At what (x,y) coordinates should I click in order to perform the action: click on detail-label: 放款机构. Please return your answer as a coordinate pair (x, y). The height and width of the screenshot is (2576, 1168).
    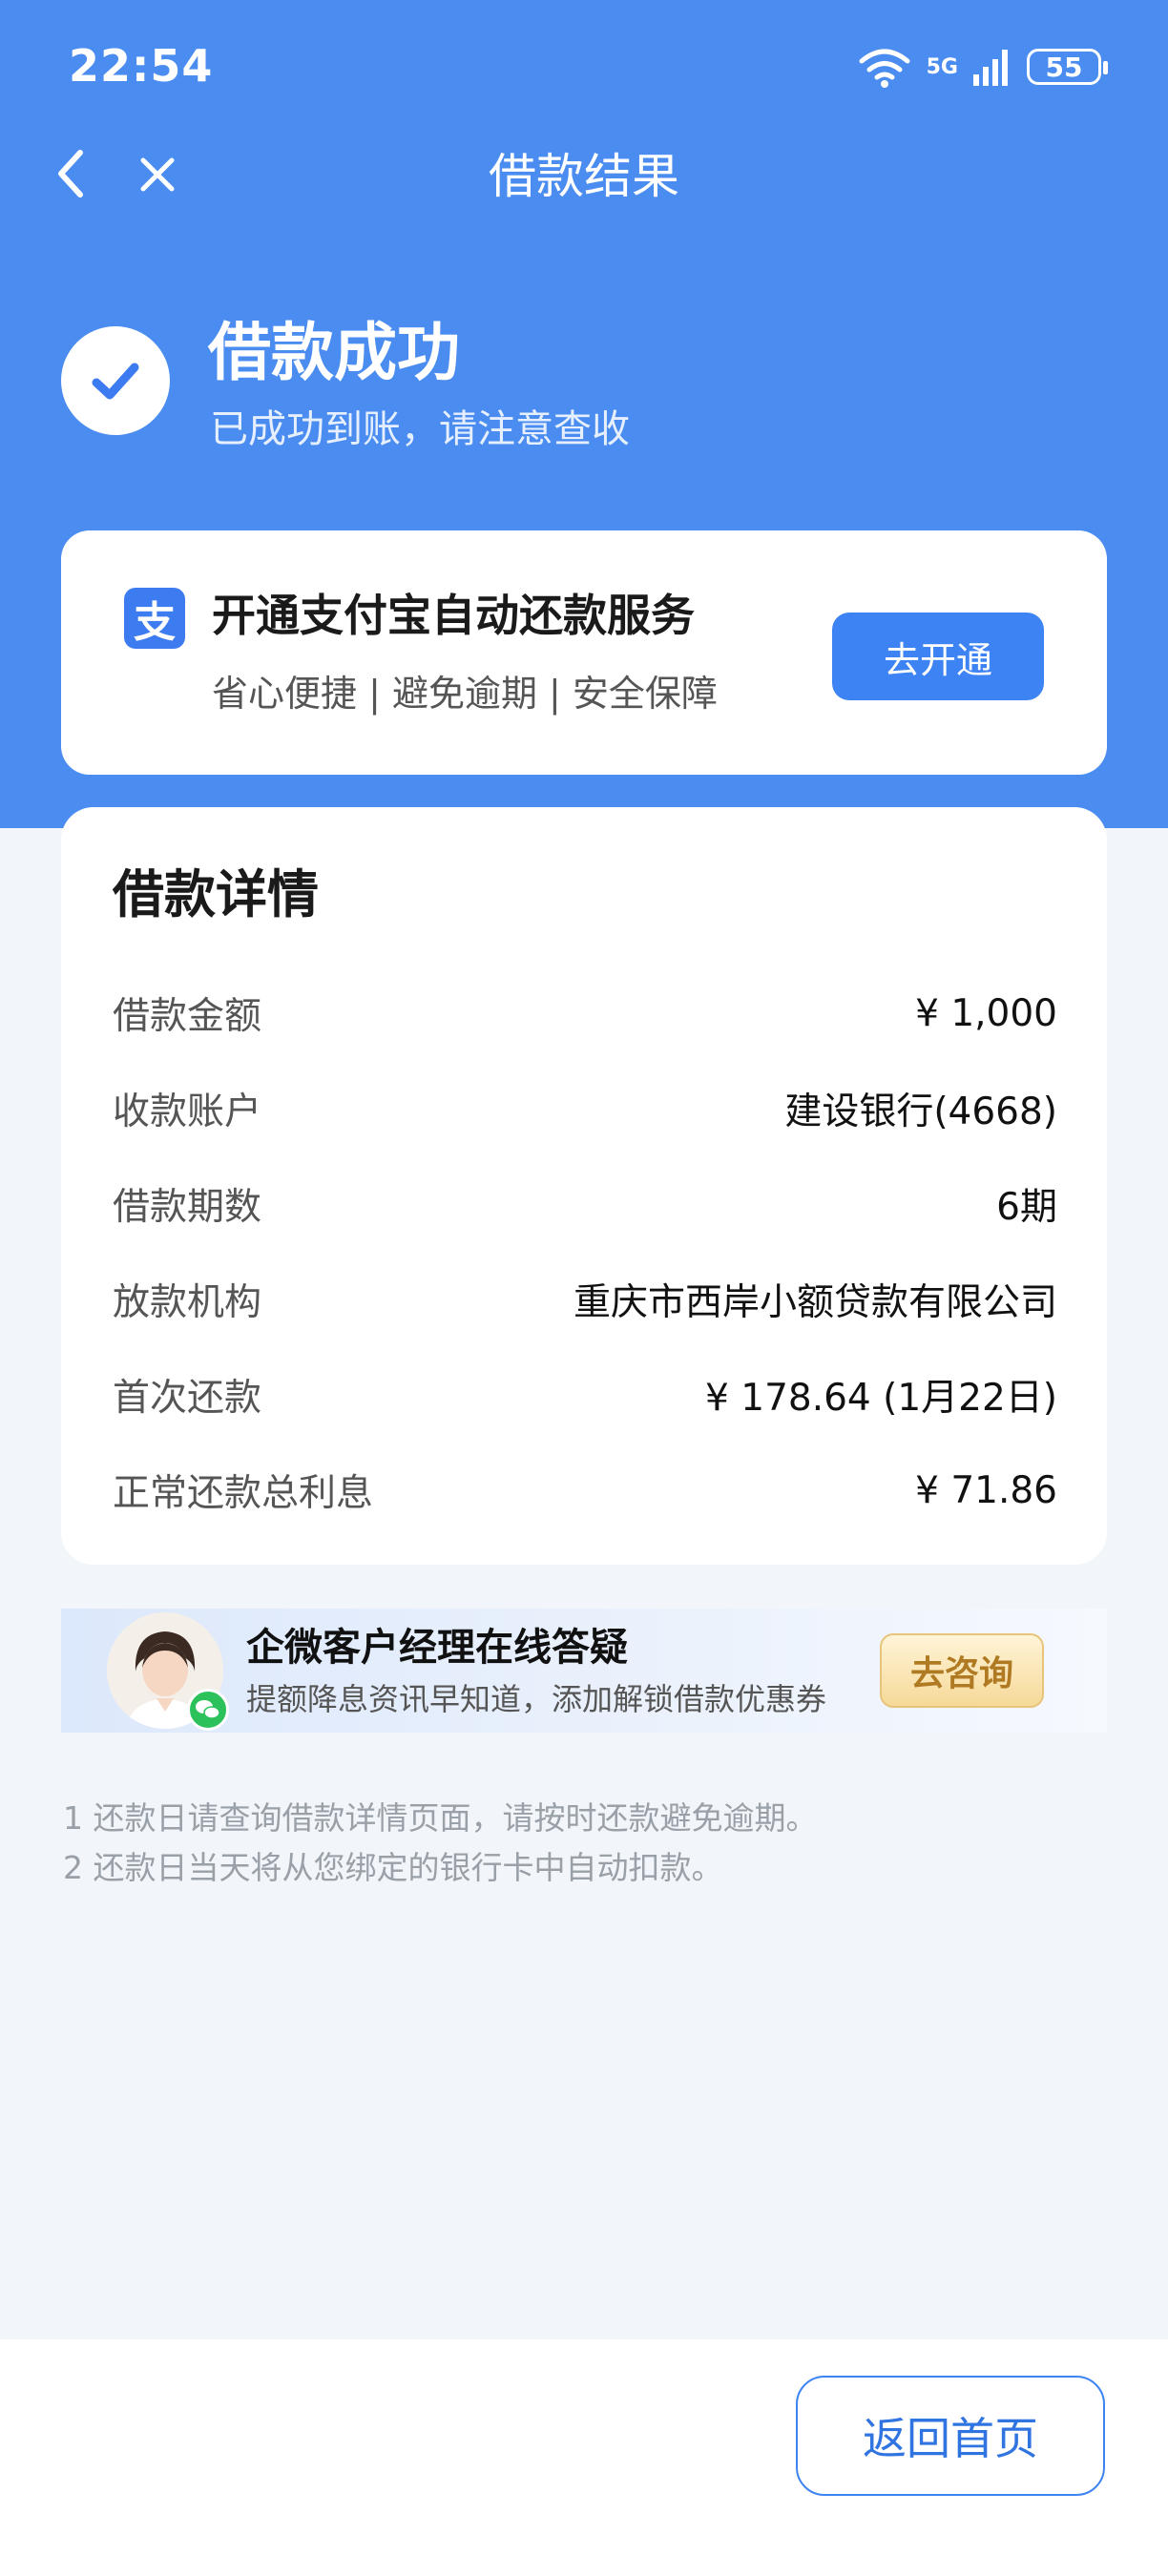
    Looking at the image, I should click on (188, 1302).